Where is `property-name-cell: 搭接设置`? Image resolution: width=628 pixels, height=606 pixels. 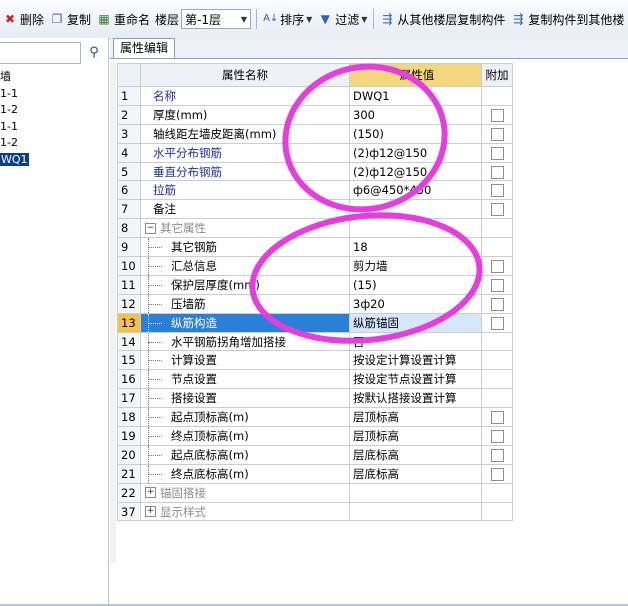 property-name-cell: 搭接设置 is located at coordinates (245, 398).